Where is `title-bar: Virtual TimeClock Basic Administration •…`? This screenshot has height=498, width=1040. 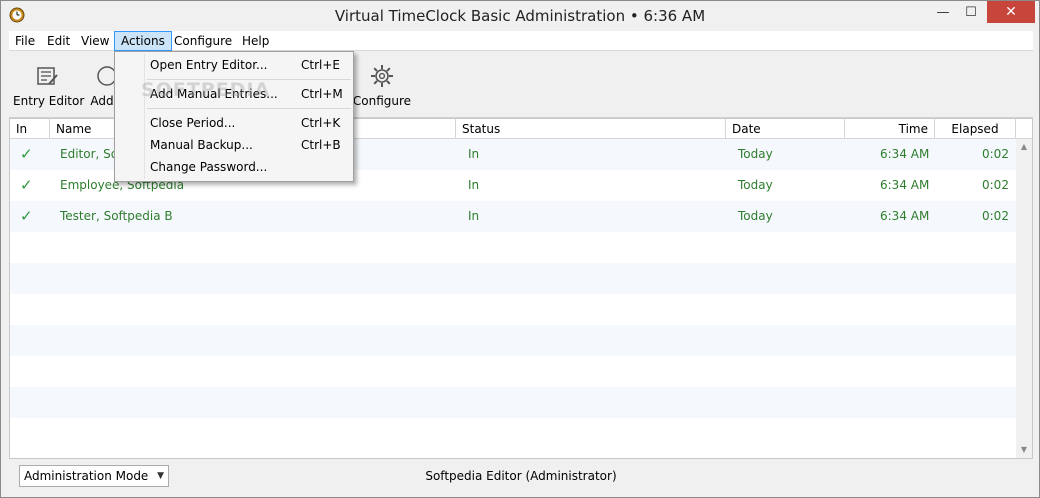
title-bar: Virtual TimeClock Basic Administration •… is located at coordinates (520, 16).